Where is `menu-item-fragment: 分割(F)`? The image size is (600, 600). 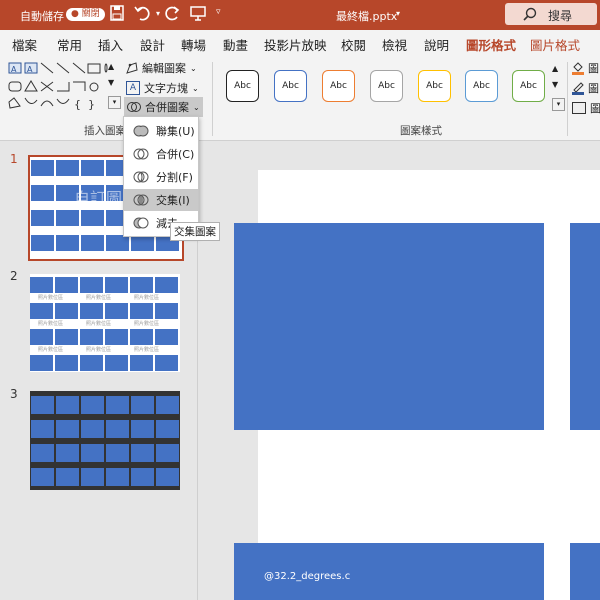
menu-item-fragment: 分割(F) is located at coordinates (161, 177).